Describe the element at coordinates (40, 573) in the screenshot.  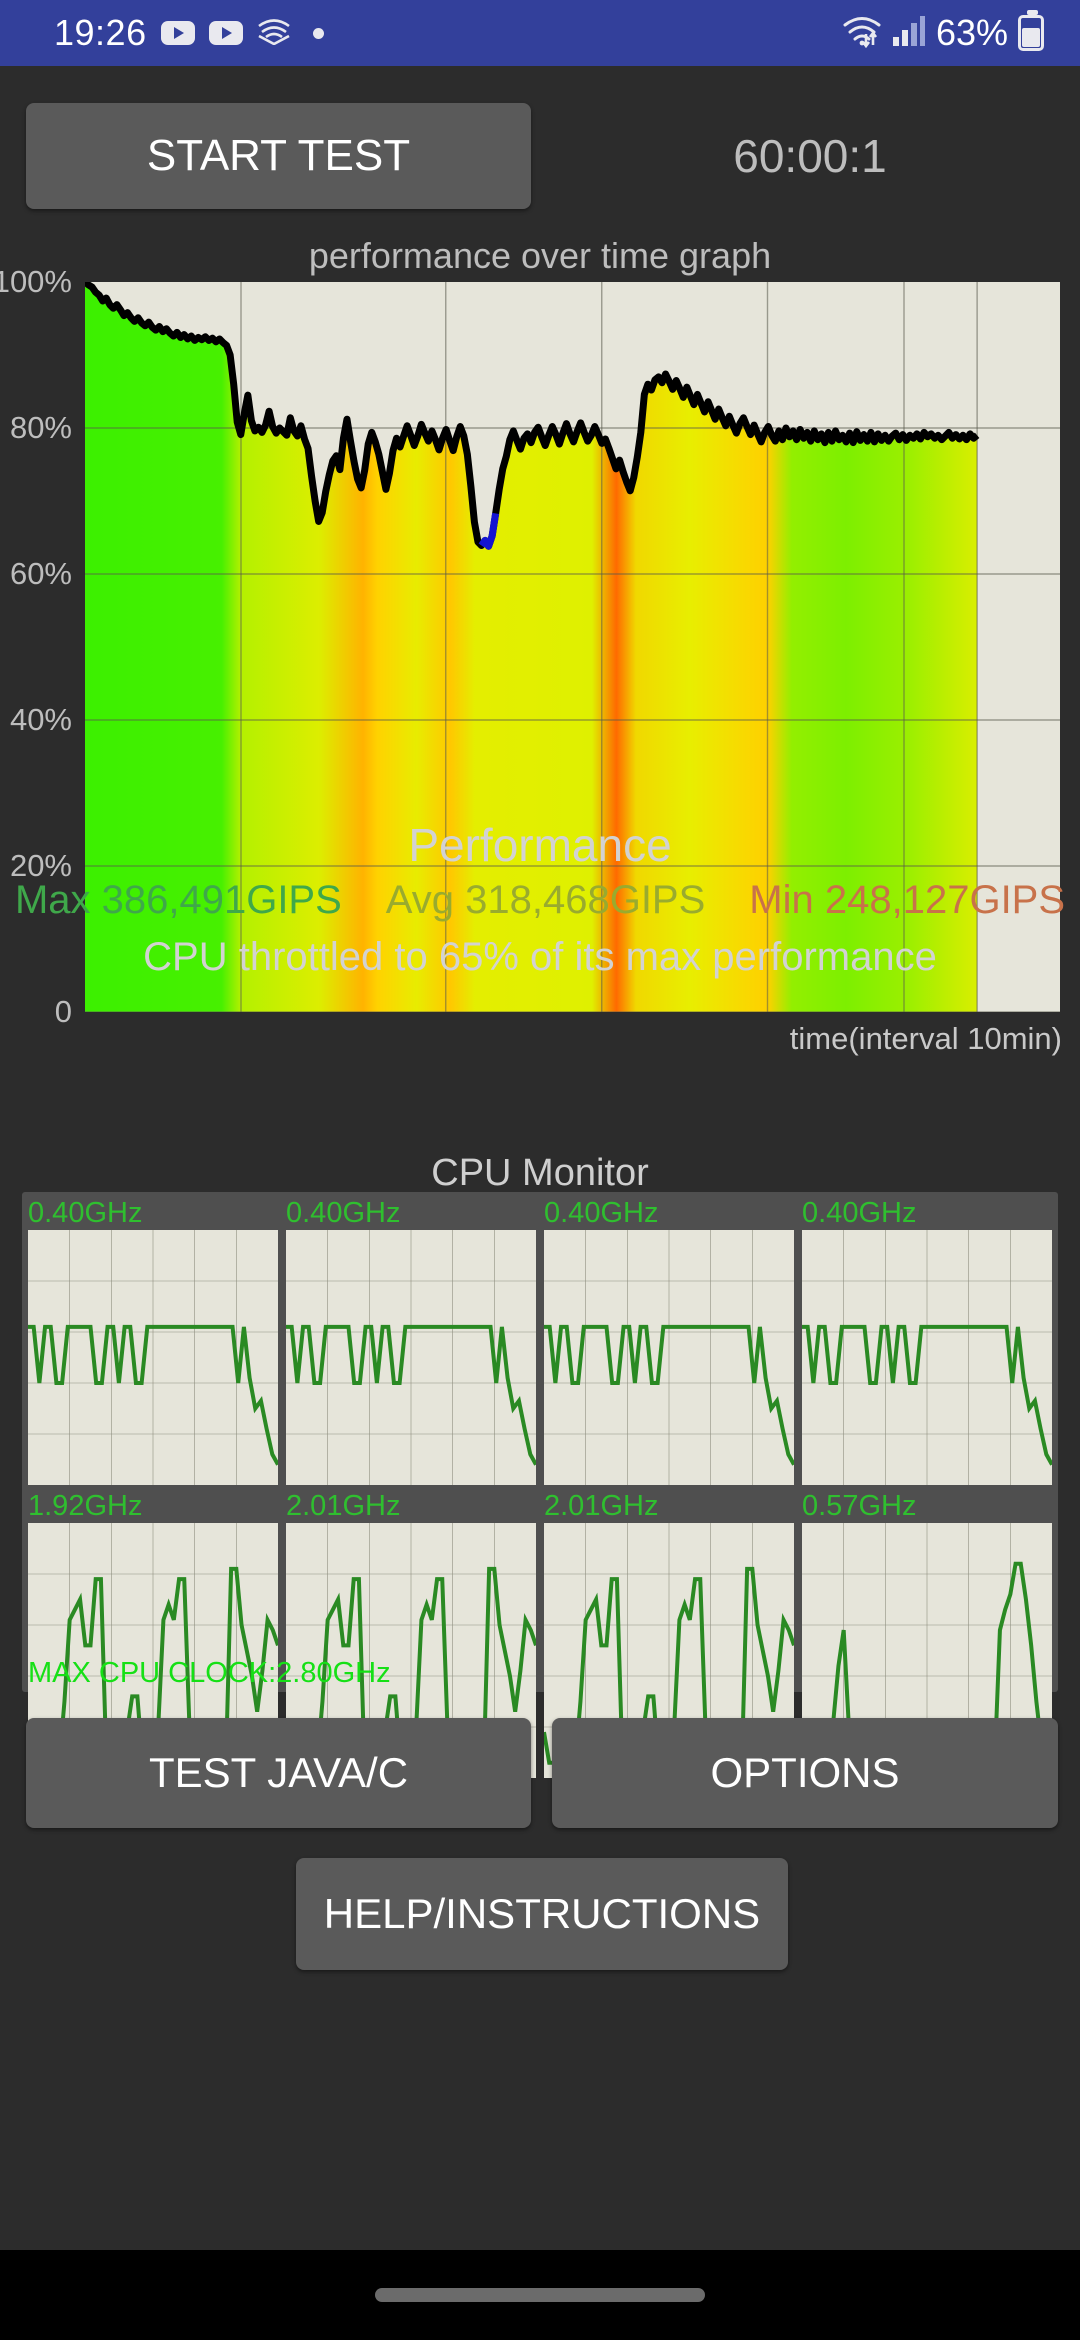
I see `y-tick-label: 60%` at that location.